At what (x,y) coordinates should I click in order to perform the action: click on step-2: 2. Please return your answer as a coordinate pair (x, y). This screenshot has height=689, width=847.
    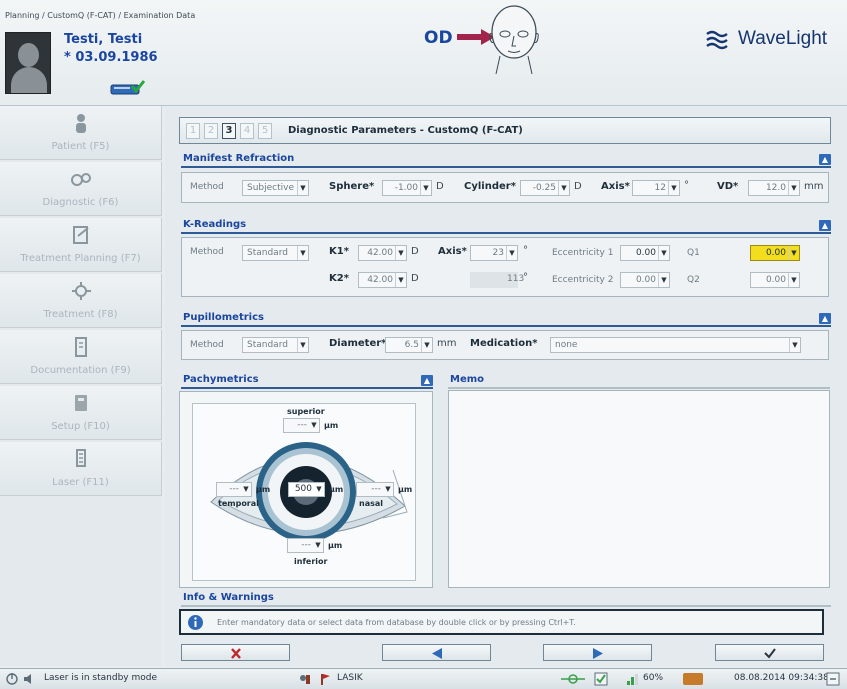
    Looking at the image, I should click on (211, 131).